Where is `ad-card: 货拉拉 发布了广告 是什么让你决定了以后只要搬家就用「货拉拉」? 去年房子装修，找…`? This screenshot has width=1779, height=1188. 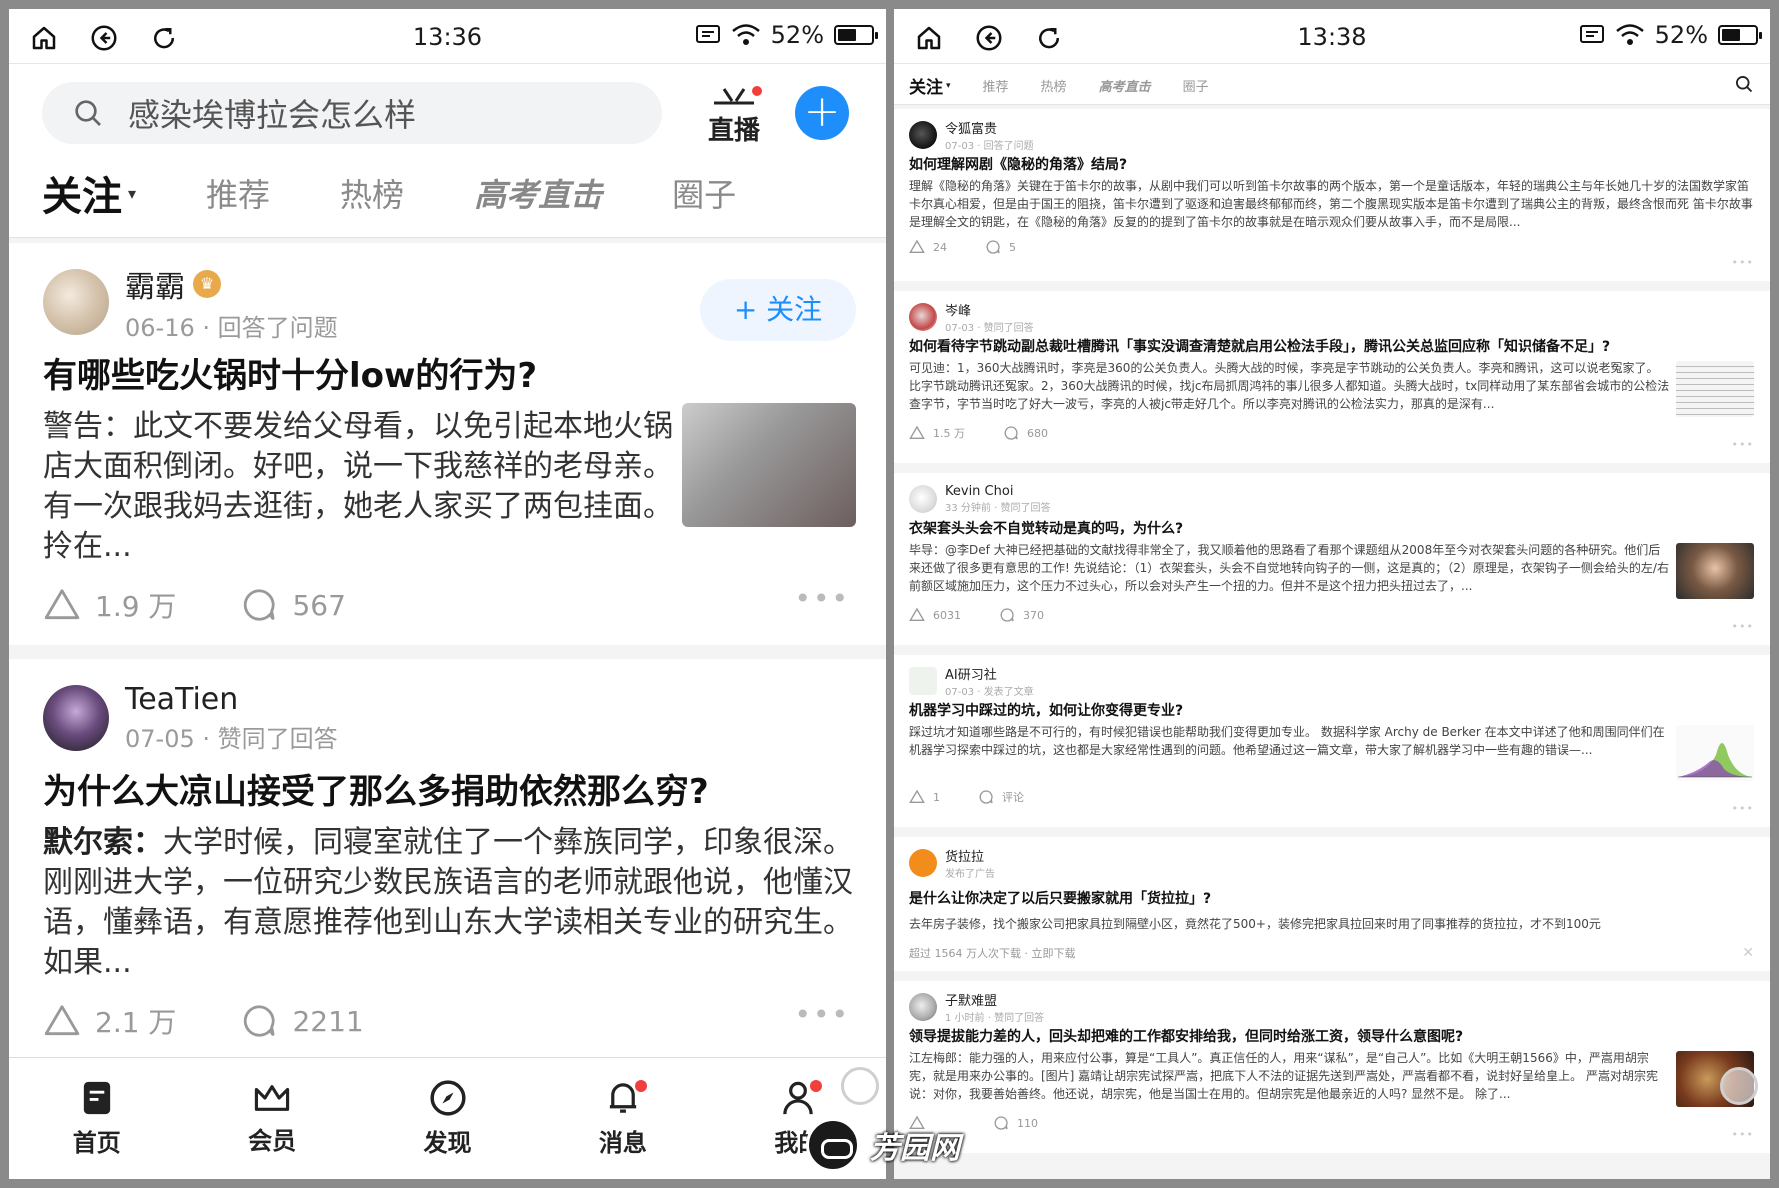
ad-card: 货拉拉 发布了广告 是什么让你决定了以后只要搬家就用「货拉拉」? 去年房子装修，找… is located at coordinates (1332, 904).